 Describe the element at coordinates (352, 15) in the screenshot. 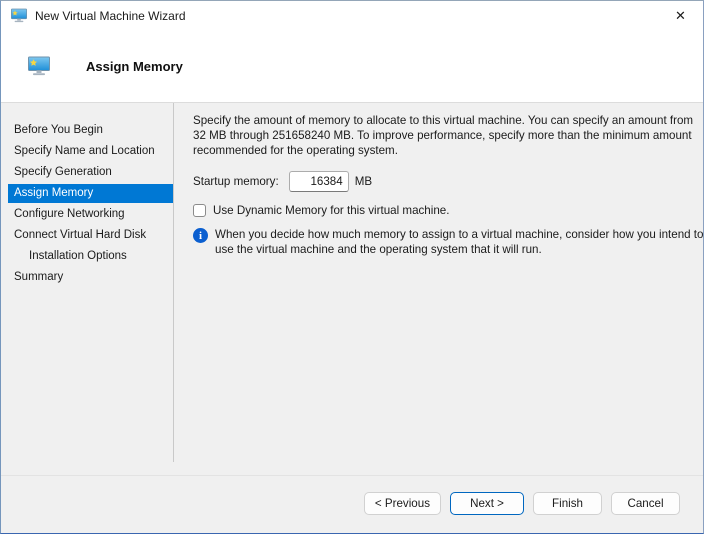

I see `title-bar: New Virtual Machine Wizard ✕` at that location.